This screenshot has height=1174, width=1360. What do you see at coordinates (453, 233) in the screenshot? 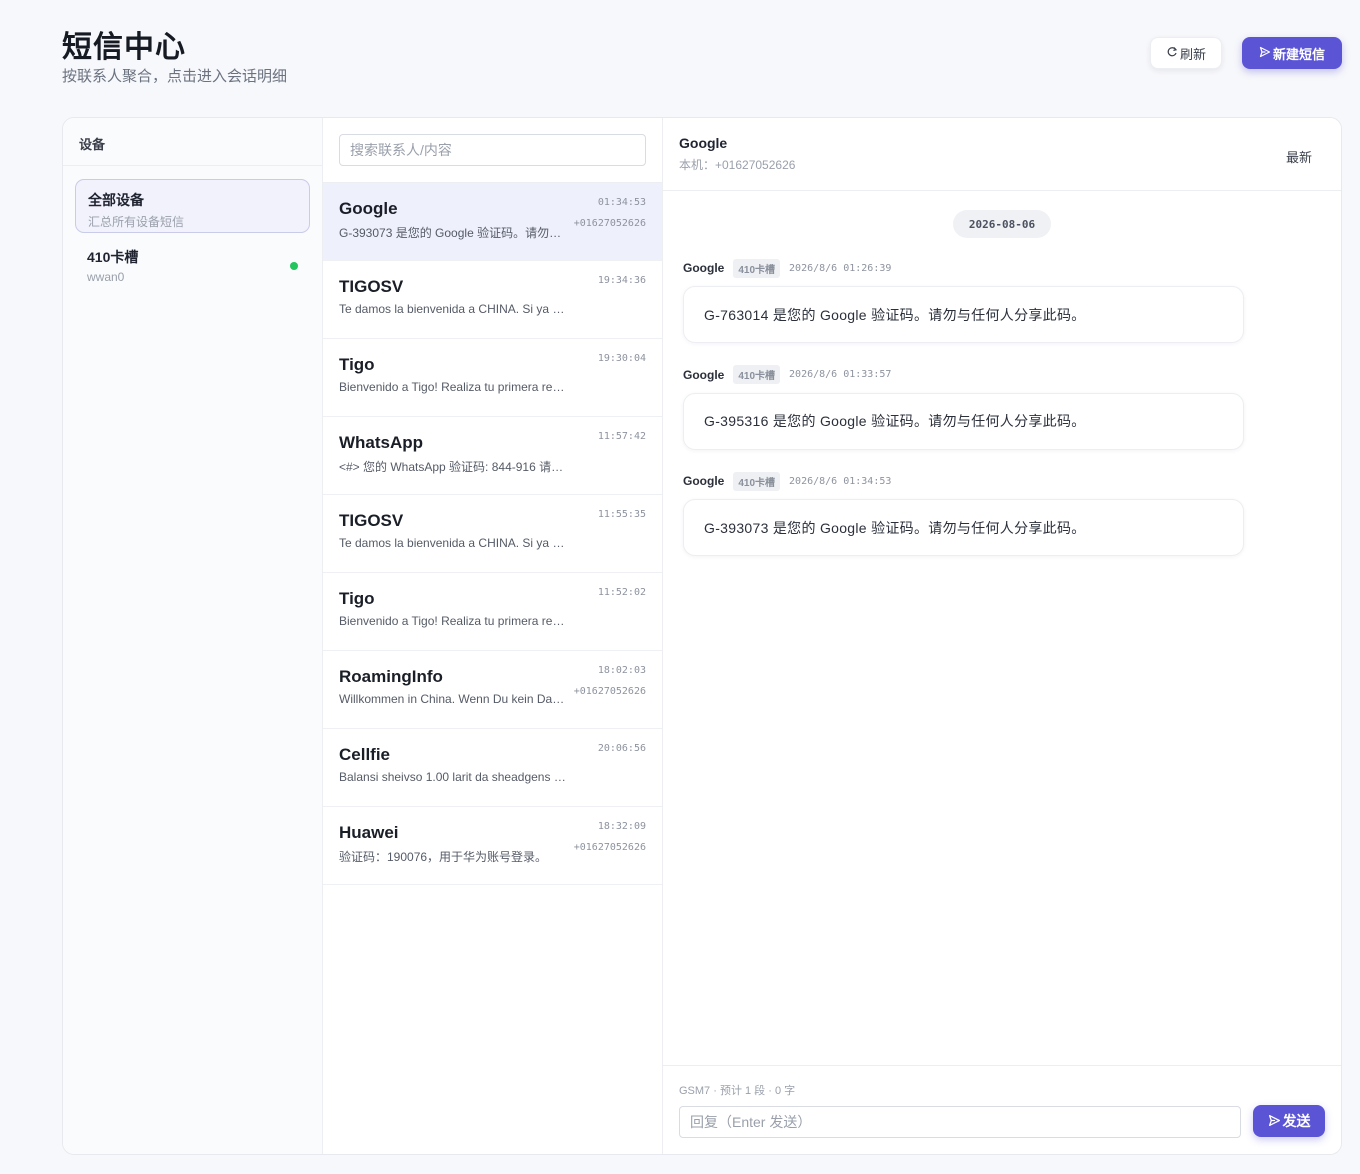
I see `conversation-preview: G-393073 是您的 Google 验证码。请勿与任何人分享此码。` at bounding box center [453, 233].